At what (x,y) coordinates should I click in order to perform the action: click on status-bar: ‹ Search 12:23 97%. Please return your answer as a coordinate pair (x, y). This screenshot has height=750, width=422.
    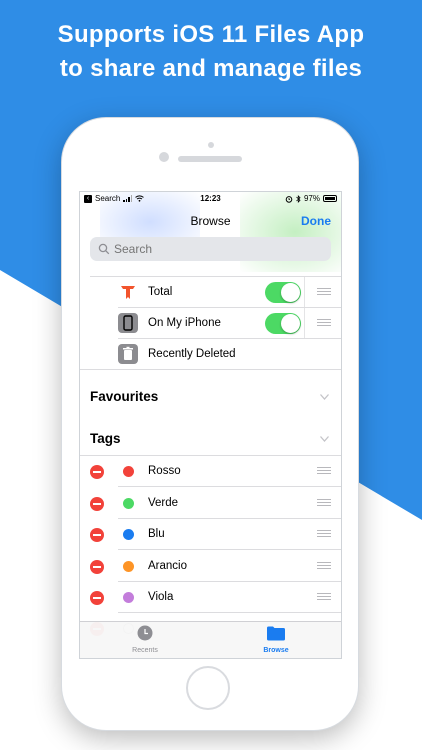
    Looking at the image, I should click on (210, 199).